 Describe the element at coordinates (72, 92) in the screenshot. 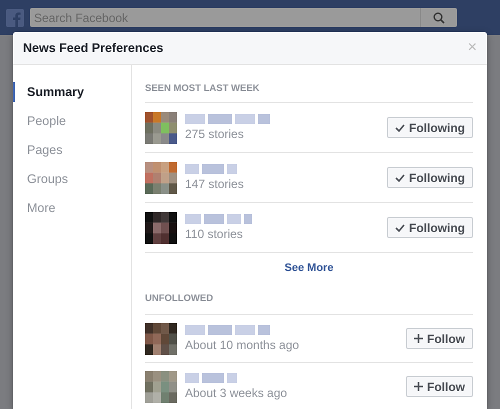

I see `sidebar-item: Summary` at that location.